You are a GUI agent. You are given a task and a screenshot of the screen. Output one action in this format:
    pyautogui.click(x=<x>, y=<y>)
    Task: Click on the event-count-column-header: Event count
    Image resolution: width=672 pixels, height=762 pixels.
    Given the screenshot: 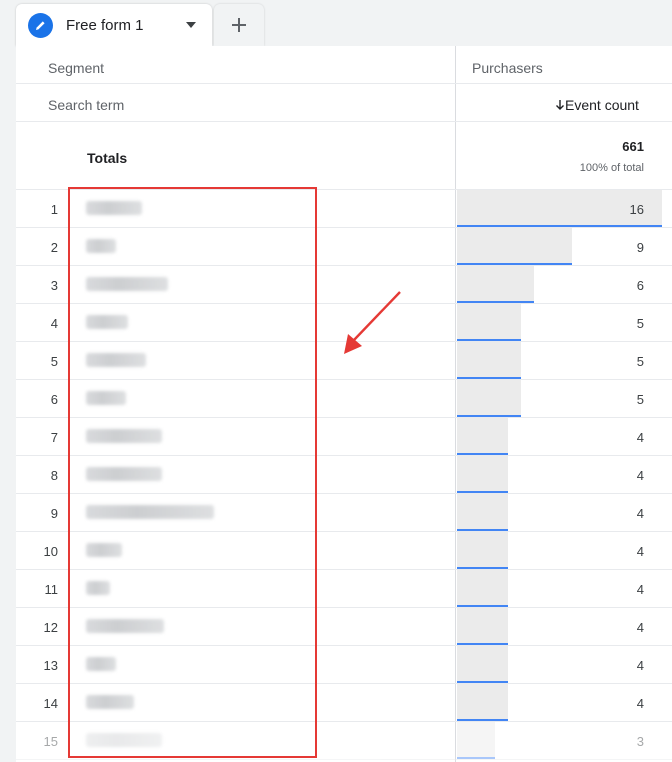 What is the action you would take?
    pyautogui.click(x=597, y=105)
    